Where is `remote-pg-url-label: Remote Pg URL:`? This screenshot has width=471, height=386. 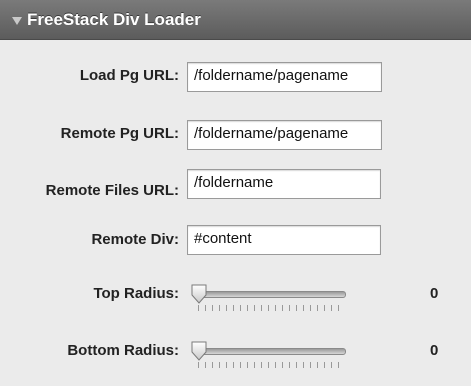
remote-pg-url-label: Remote Pg URL: is located at coordinates (119, 133).